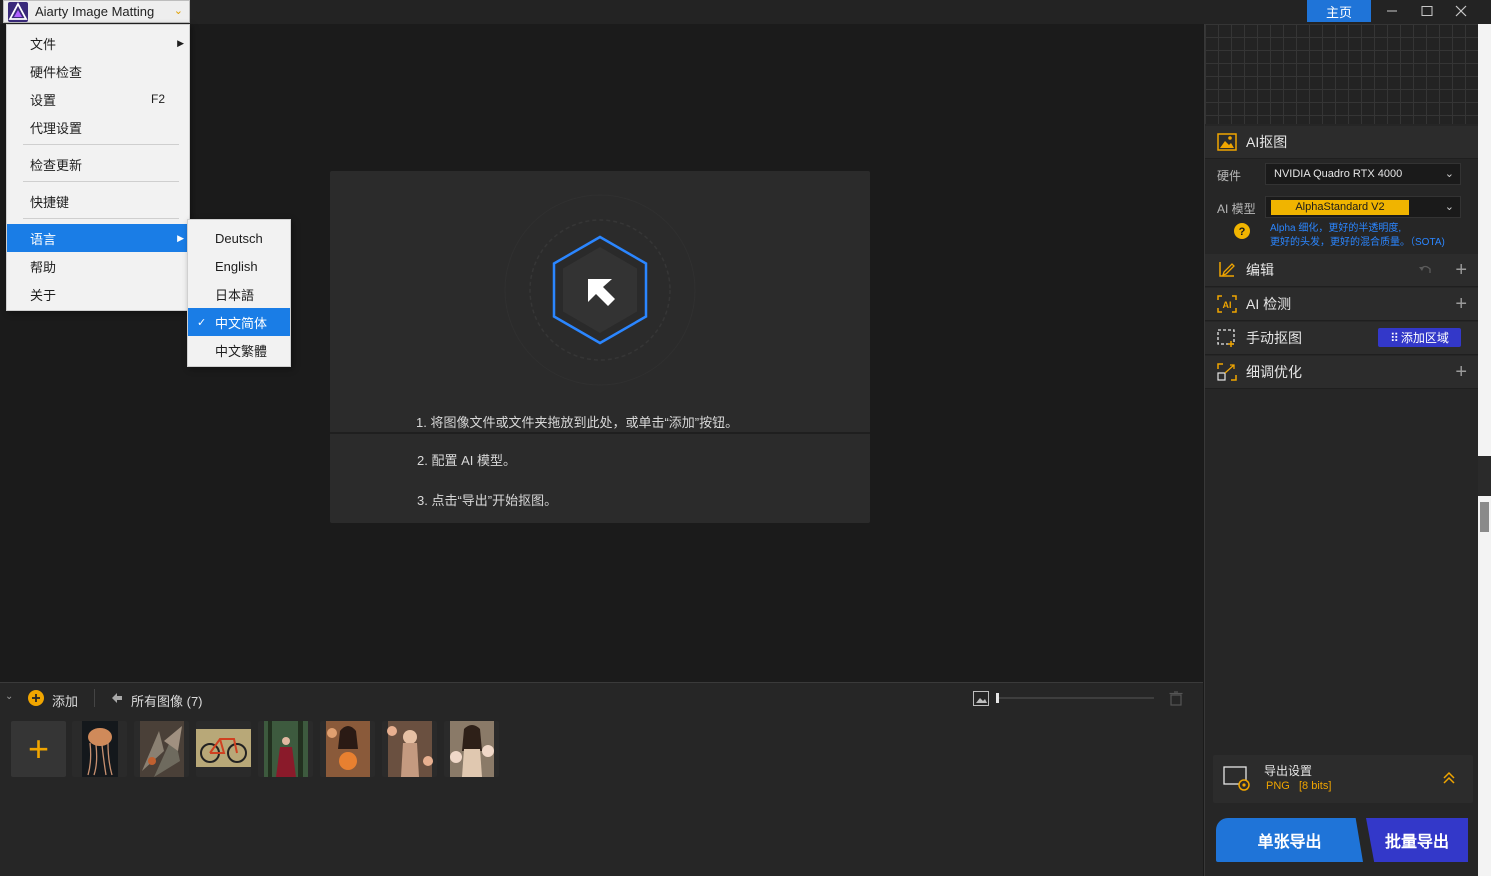 The width and height of the screenshot is (1491, 876). What do you see at coordinates (1343, 779) in the screenshot?
I see `export-settings-panel: 导出设置 PNG [8 bits]` at bounding box center [1343, 779].